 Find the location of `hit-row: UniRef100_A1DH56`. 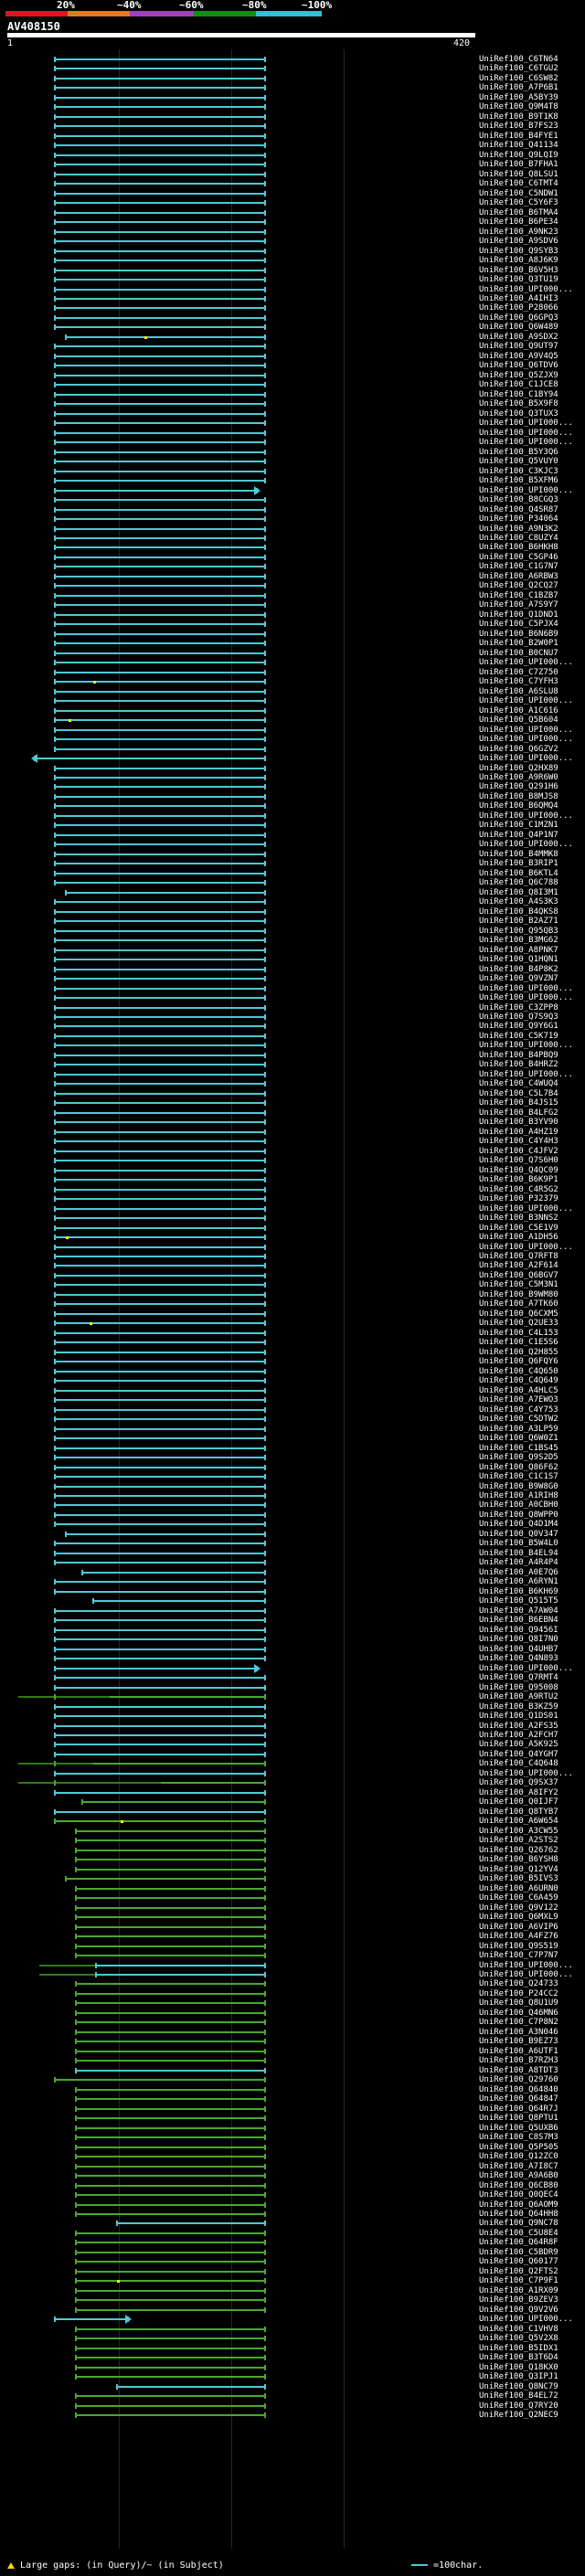

hit-row: UniRef100_A1DH56 is located at coordinates (293, 1237).